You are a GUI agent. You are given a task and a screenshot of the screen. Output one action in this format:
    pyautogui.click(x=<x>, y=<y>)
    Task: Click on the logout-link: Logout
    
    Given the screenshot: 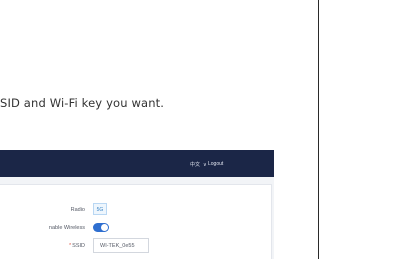 What is the action you would take?
    pyautogui.click(x=215, y=164)
    